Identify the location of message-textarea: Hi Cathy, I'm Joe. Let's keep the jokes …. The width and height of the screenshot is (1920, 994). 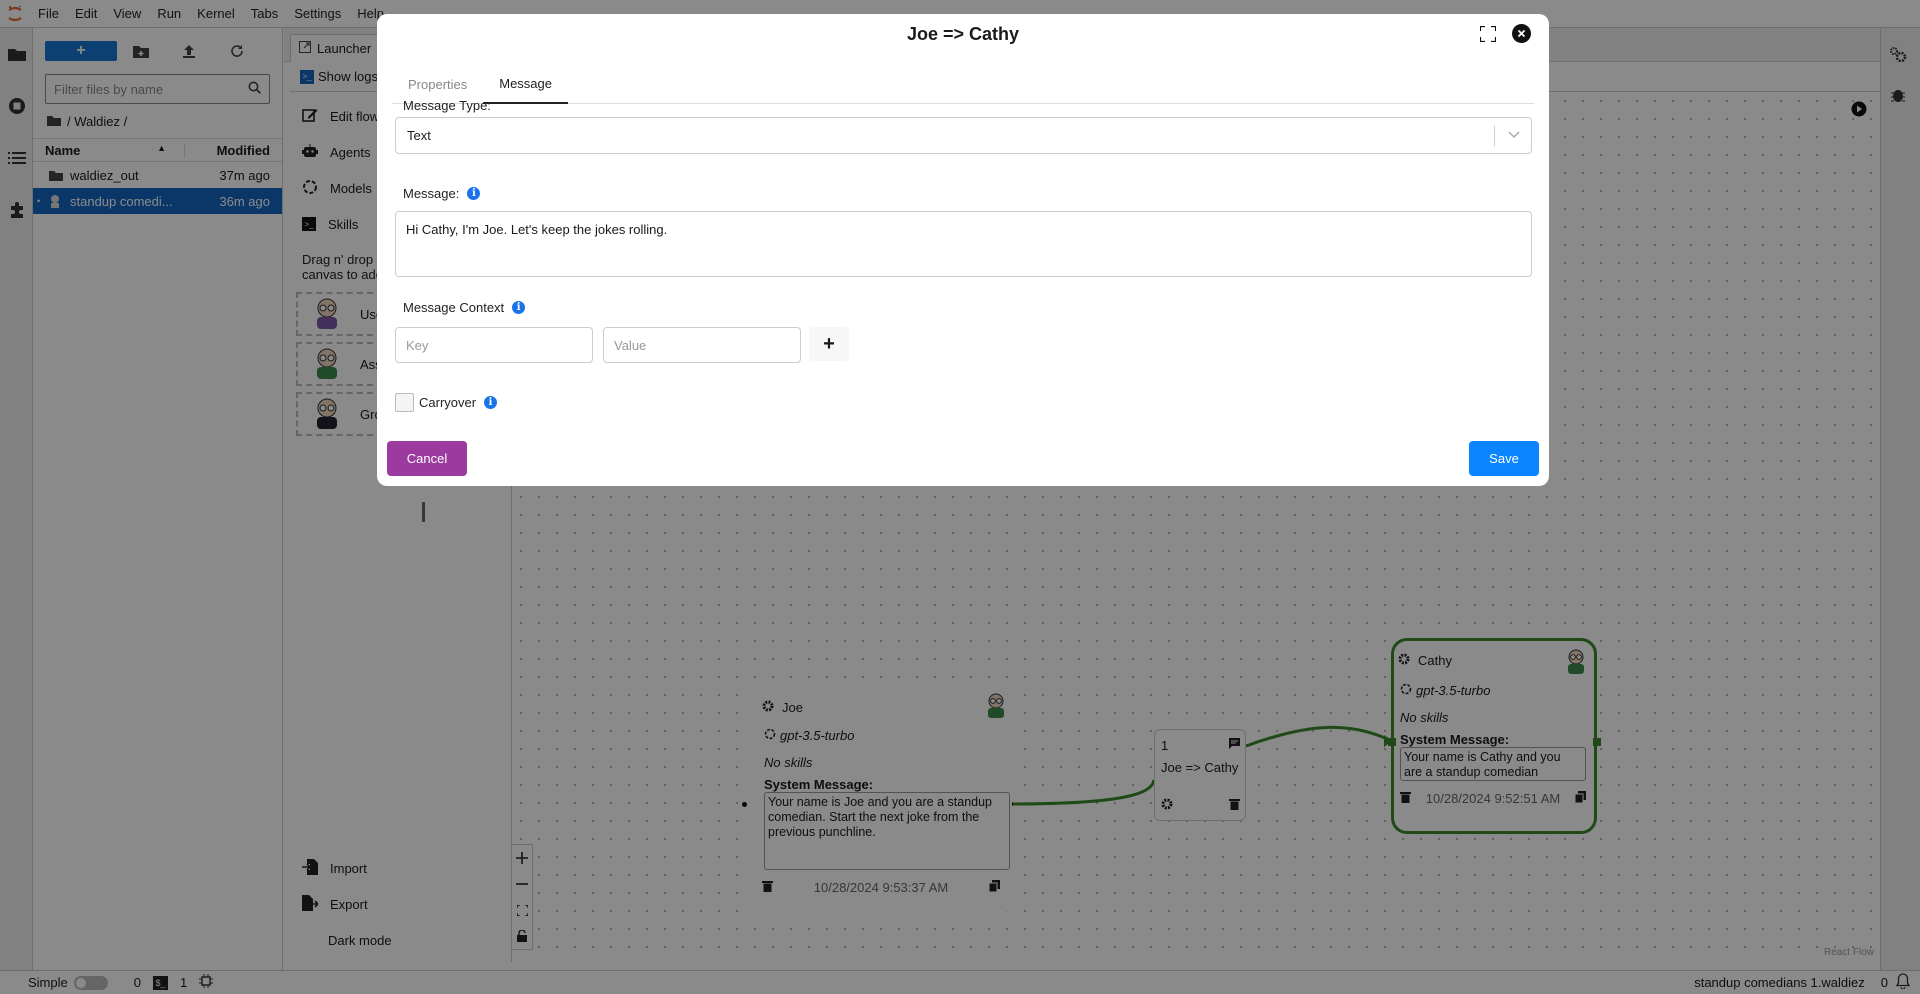
(963, 244).